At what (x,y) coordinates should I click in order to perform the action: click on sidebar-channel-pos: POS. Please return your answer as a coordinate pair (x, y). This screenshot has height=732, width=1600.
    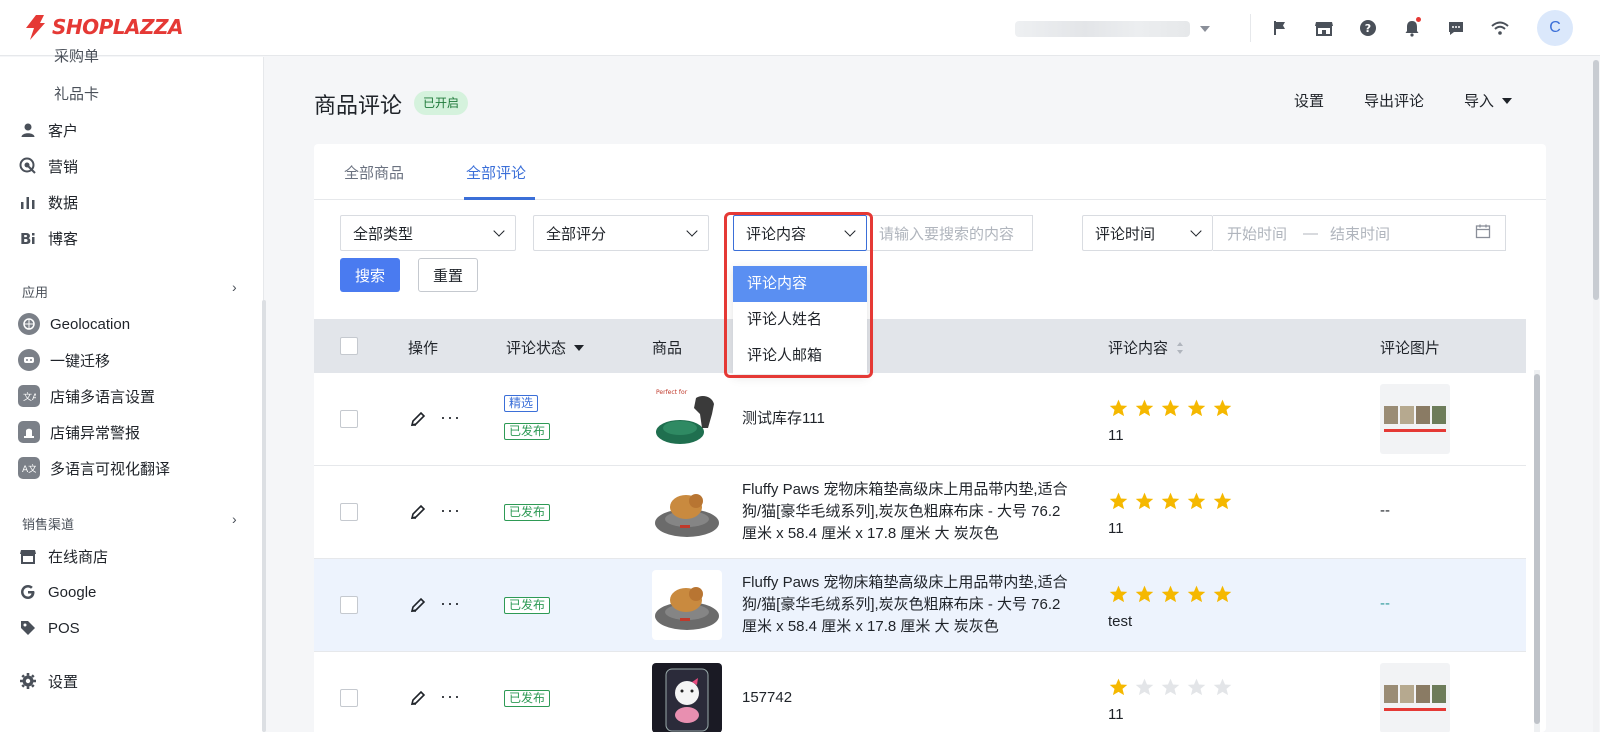
    Looking at the image, I should click on (49, 628).